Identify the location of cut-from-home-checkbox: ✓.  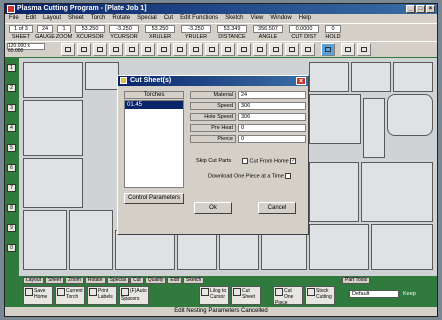
(293, 161).